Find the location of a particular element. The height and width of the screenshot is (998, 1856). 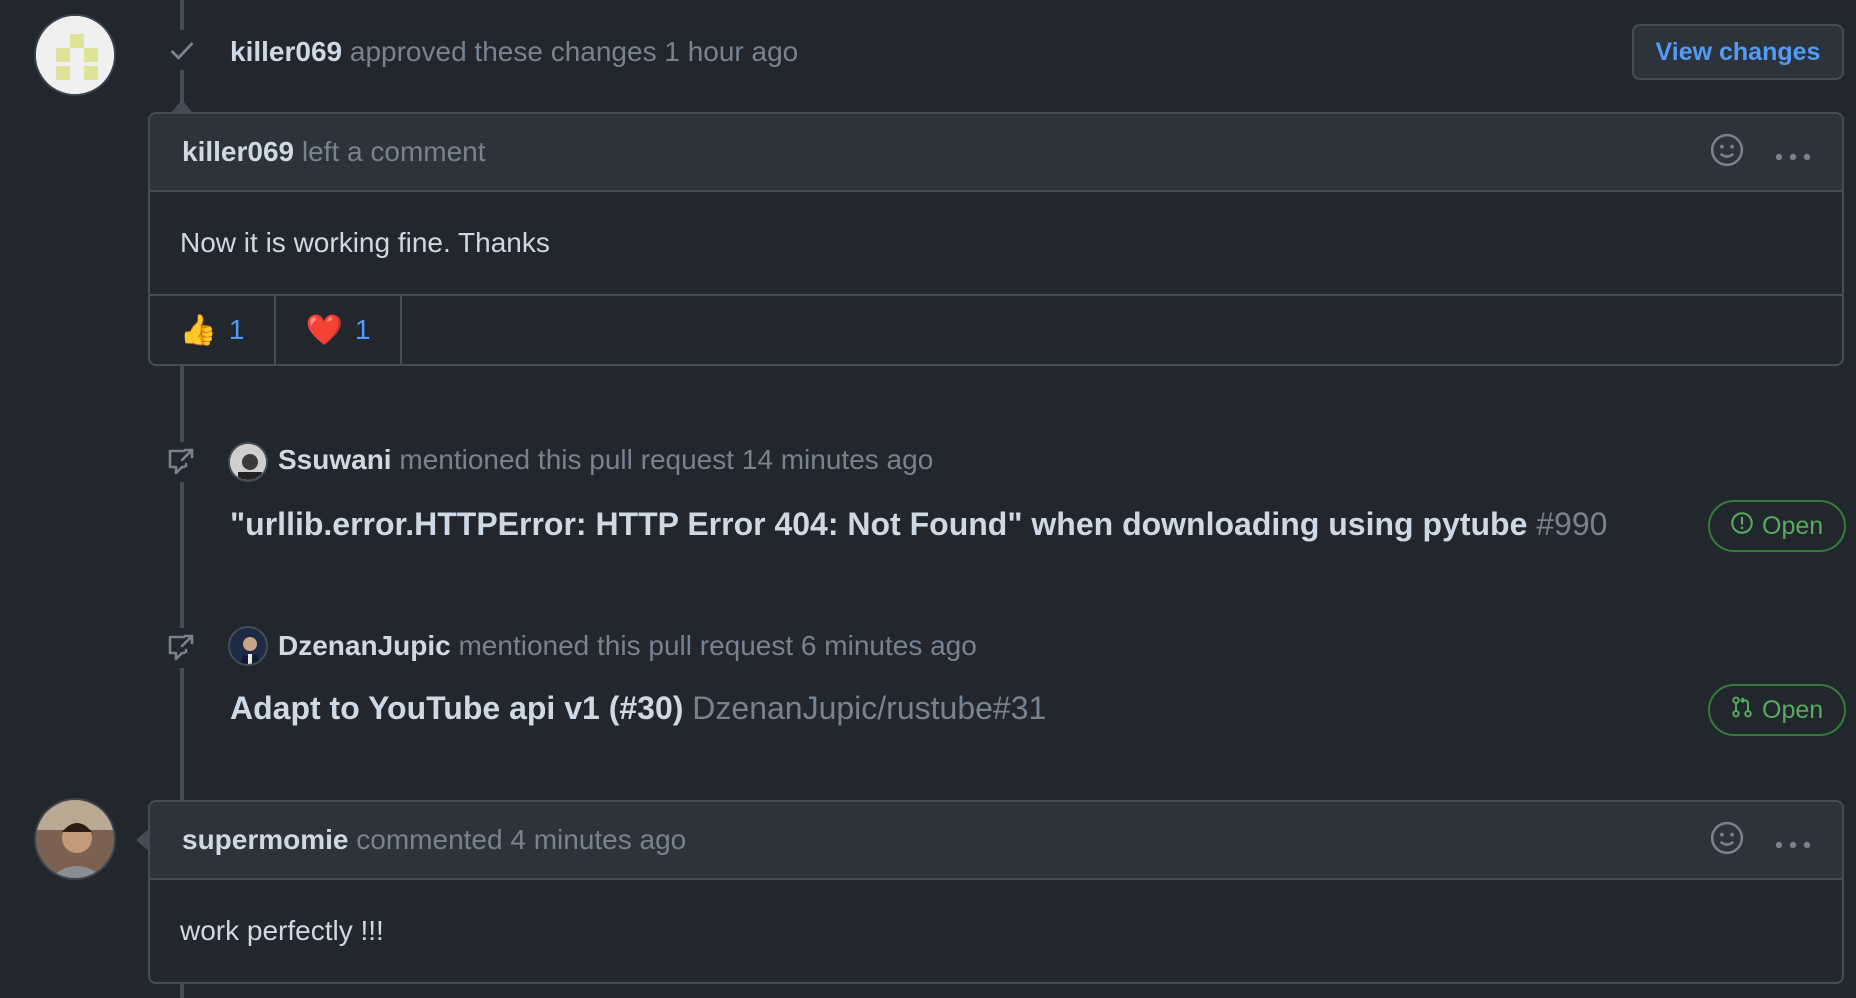

heart-icon: ❤️ is located at coordinates (324, 330).